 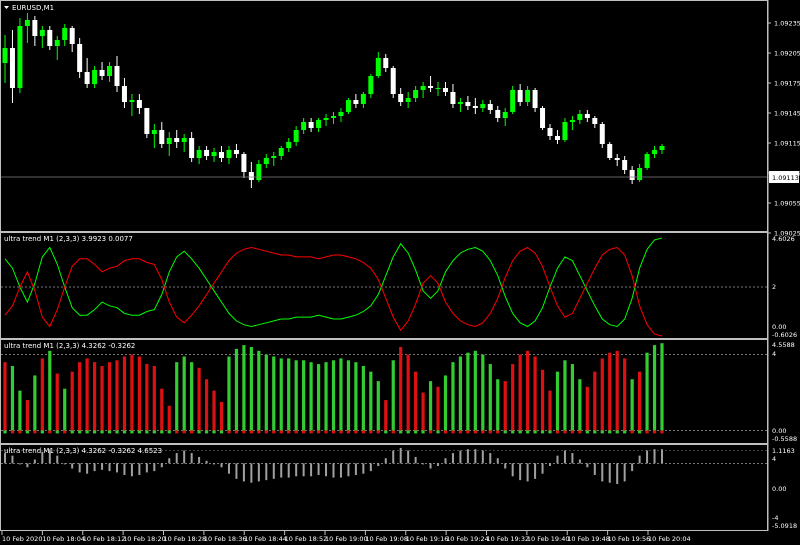 I want to click on panel2-label: ultra trend M1 (2,3,3) 4.3262 -0.3262, so click(x=69, y=346).